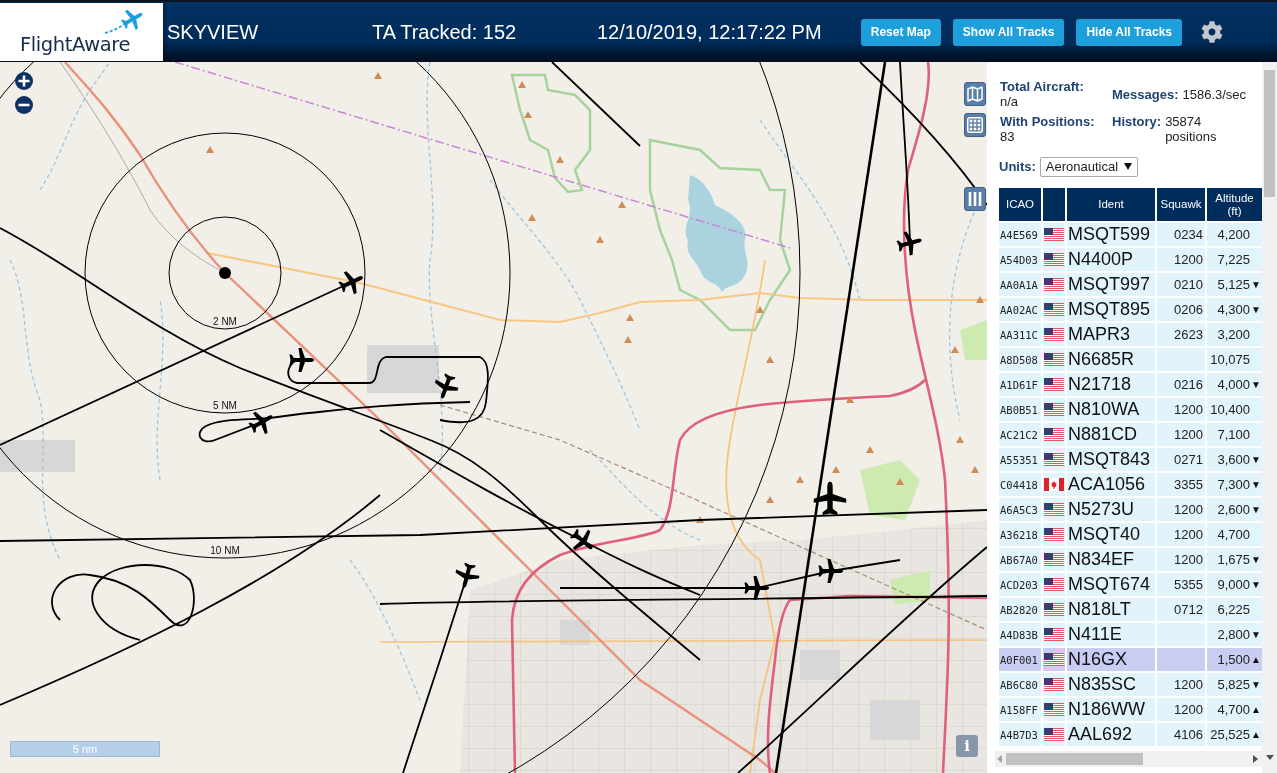 The height and width of the screenshot is (773, 1277). What do you see at coordinates (709, 32) in the screenshot?
I see `date-time: 12/10/2019, 12:17:22 PM` at bounding box center [709, 32].